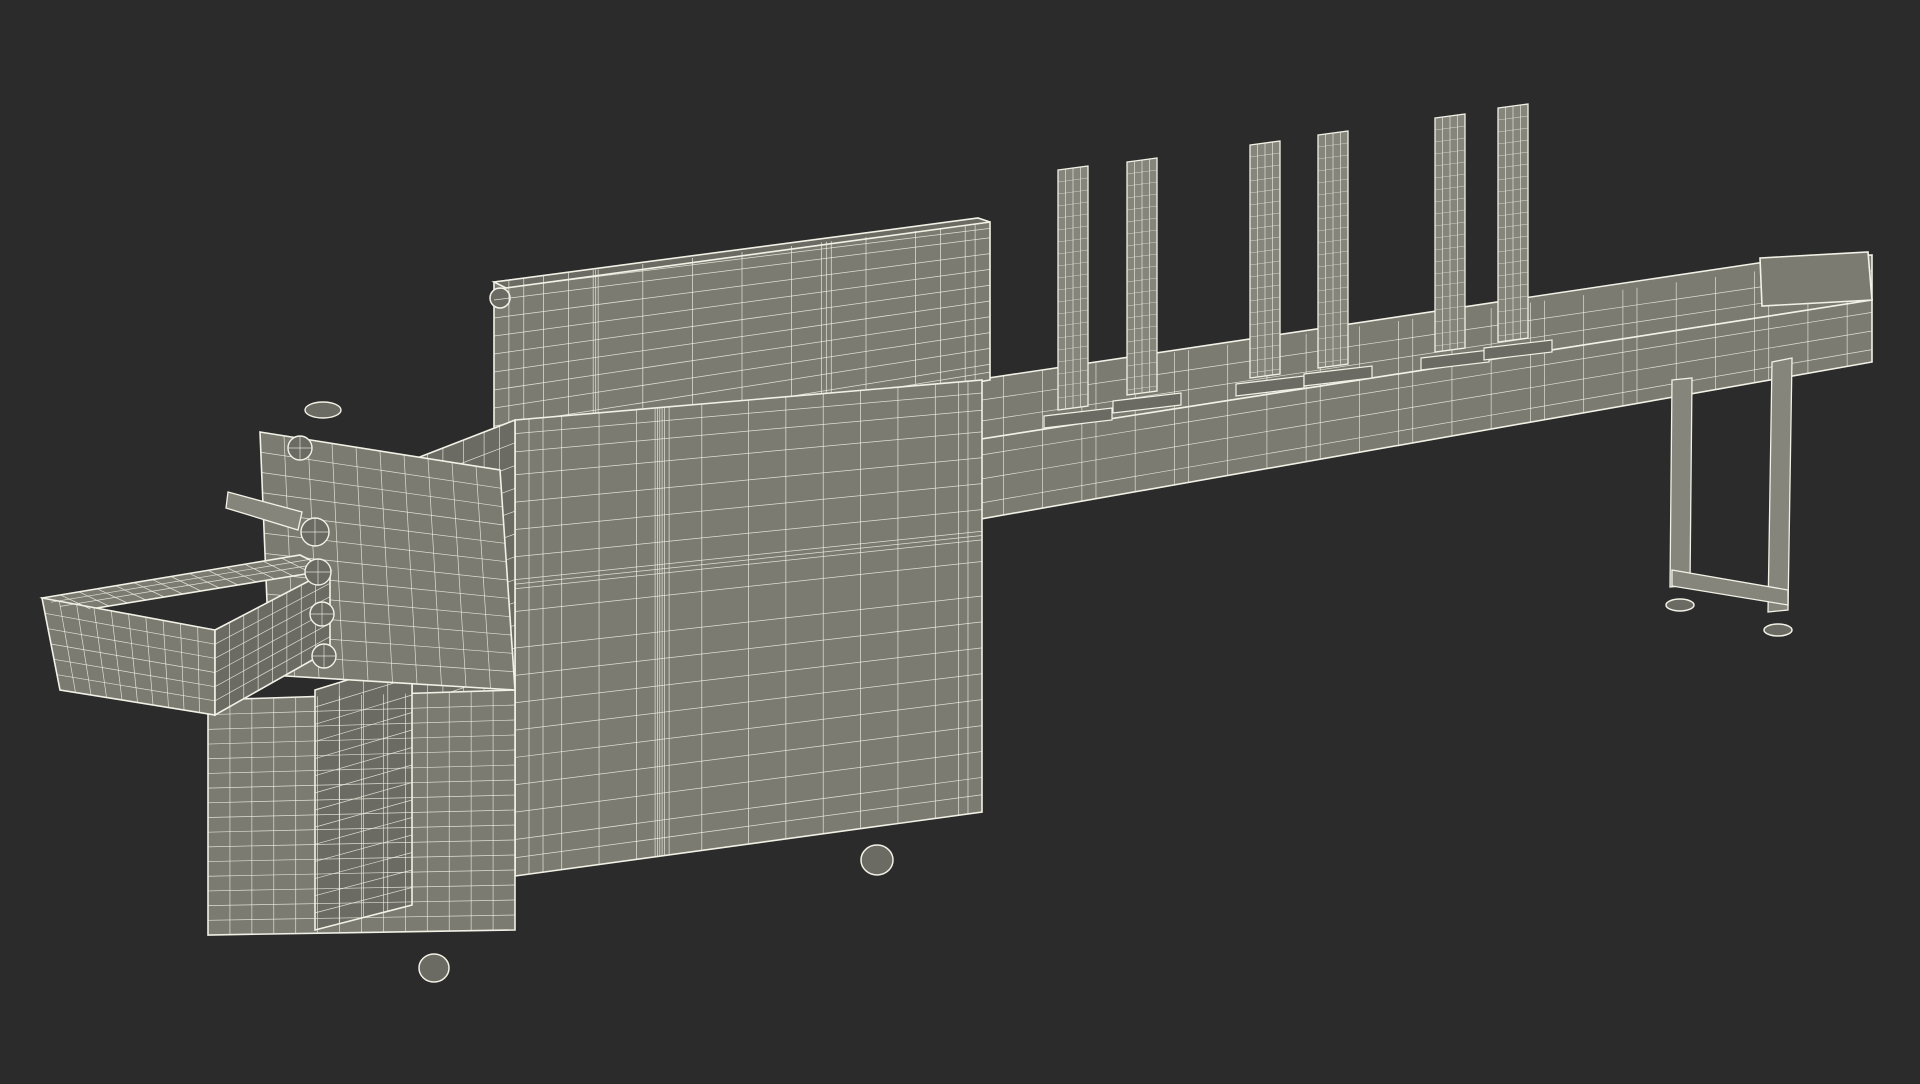  Describe the element at coordinates (1816, 279) in the screenshot. I see `conveyor-end-cap` at that location.